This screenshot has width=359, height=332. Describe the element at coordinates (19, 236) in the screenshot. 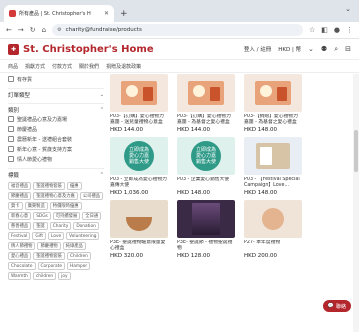

I see `tag-chip: Festival` at that location.